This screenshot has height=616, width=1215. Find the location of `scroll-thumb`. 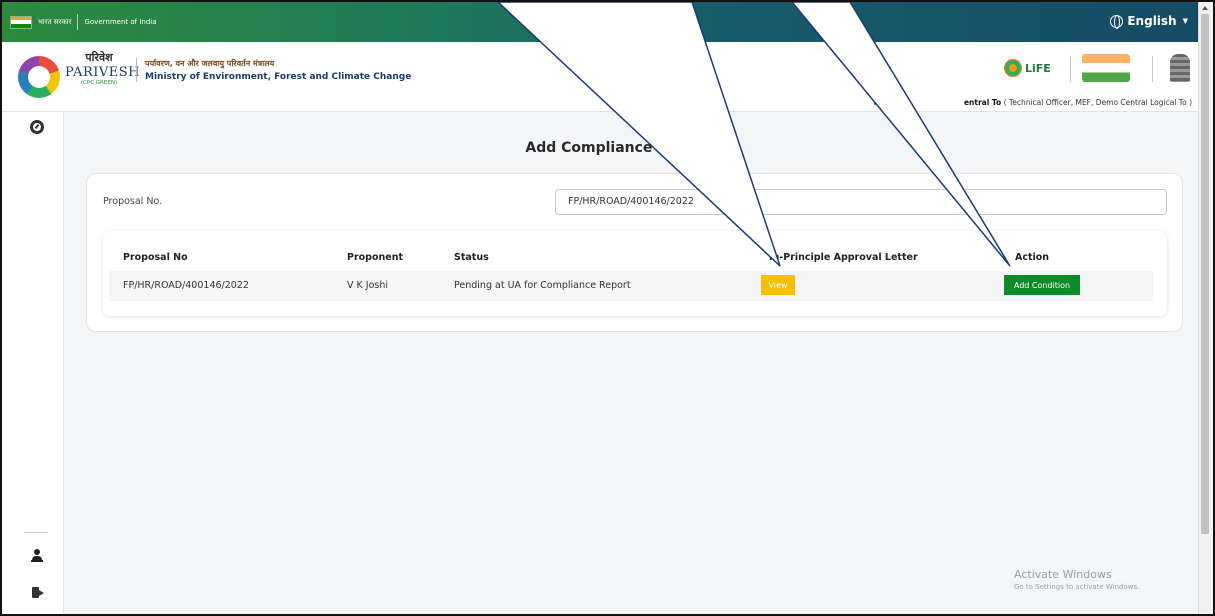

scroll-thumb is located at coordinates (1205, 274).